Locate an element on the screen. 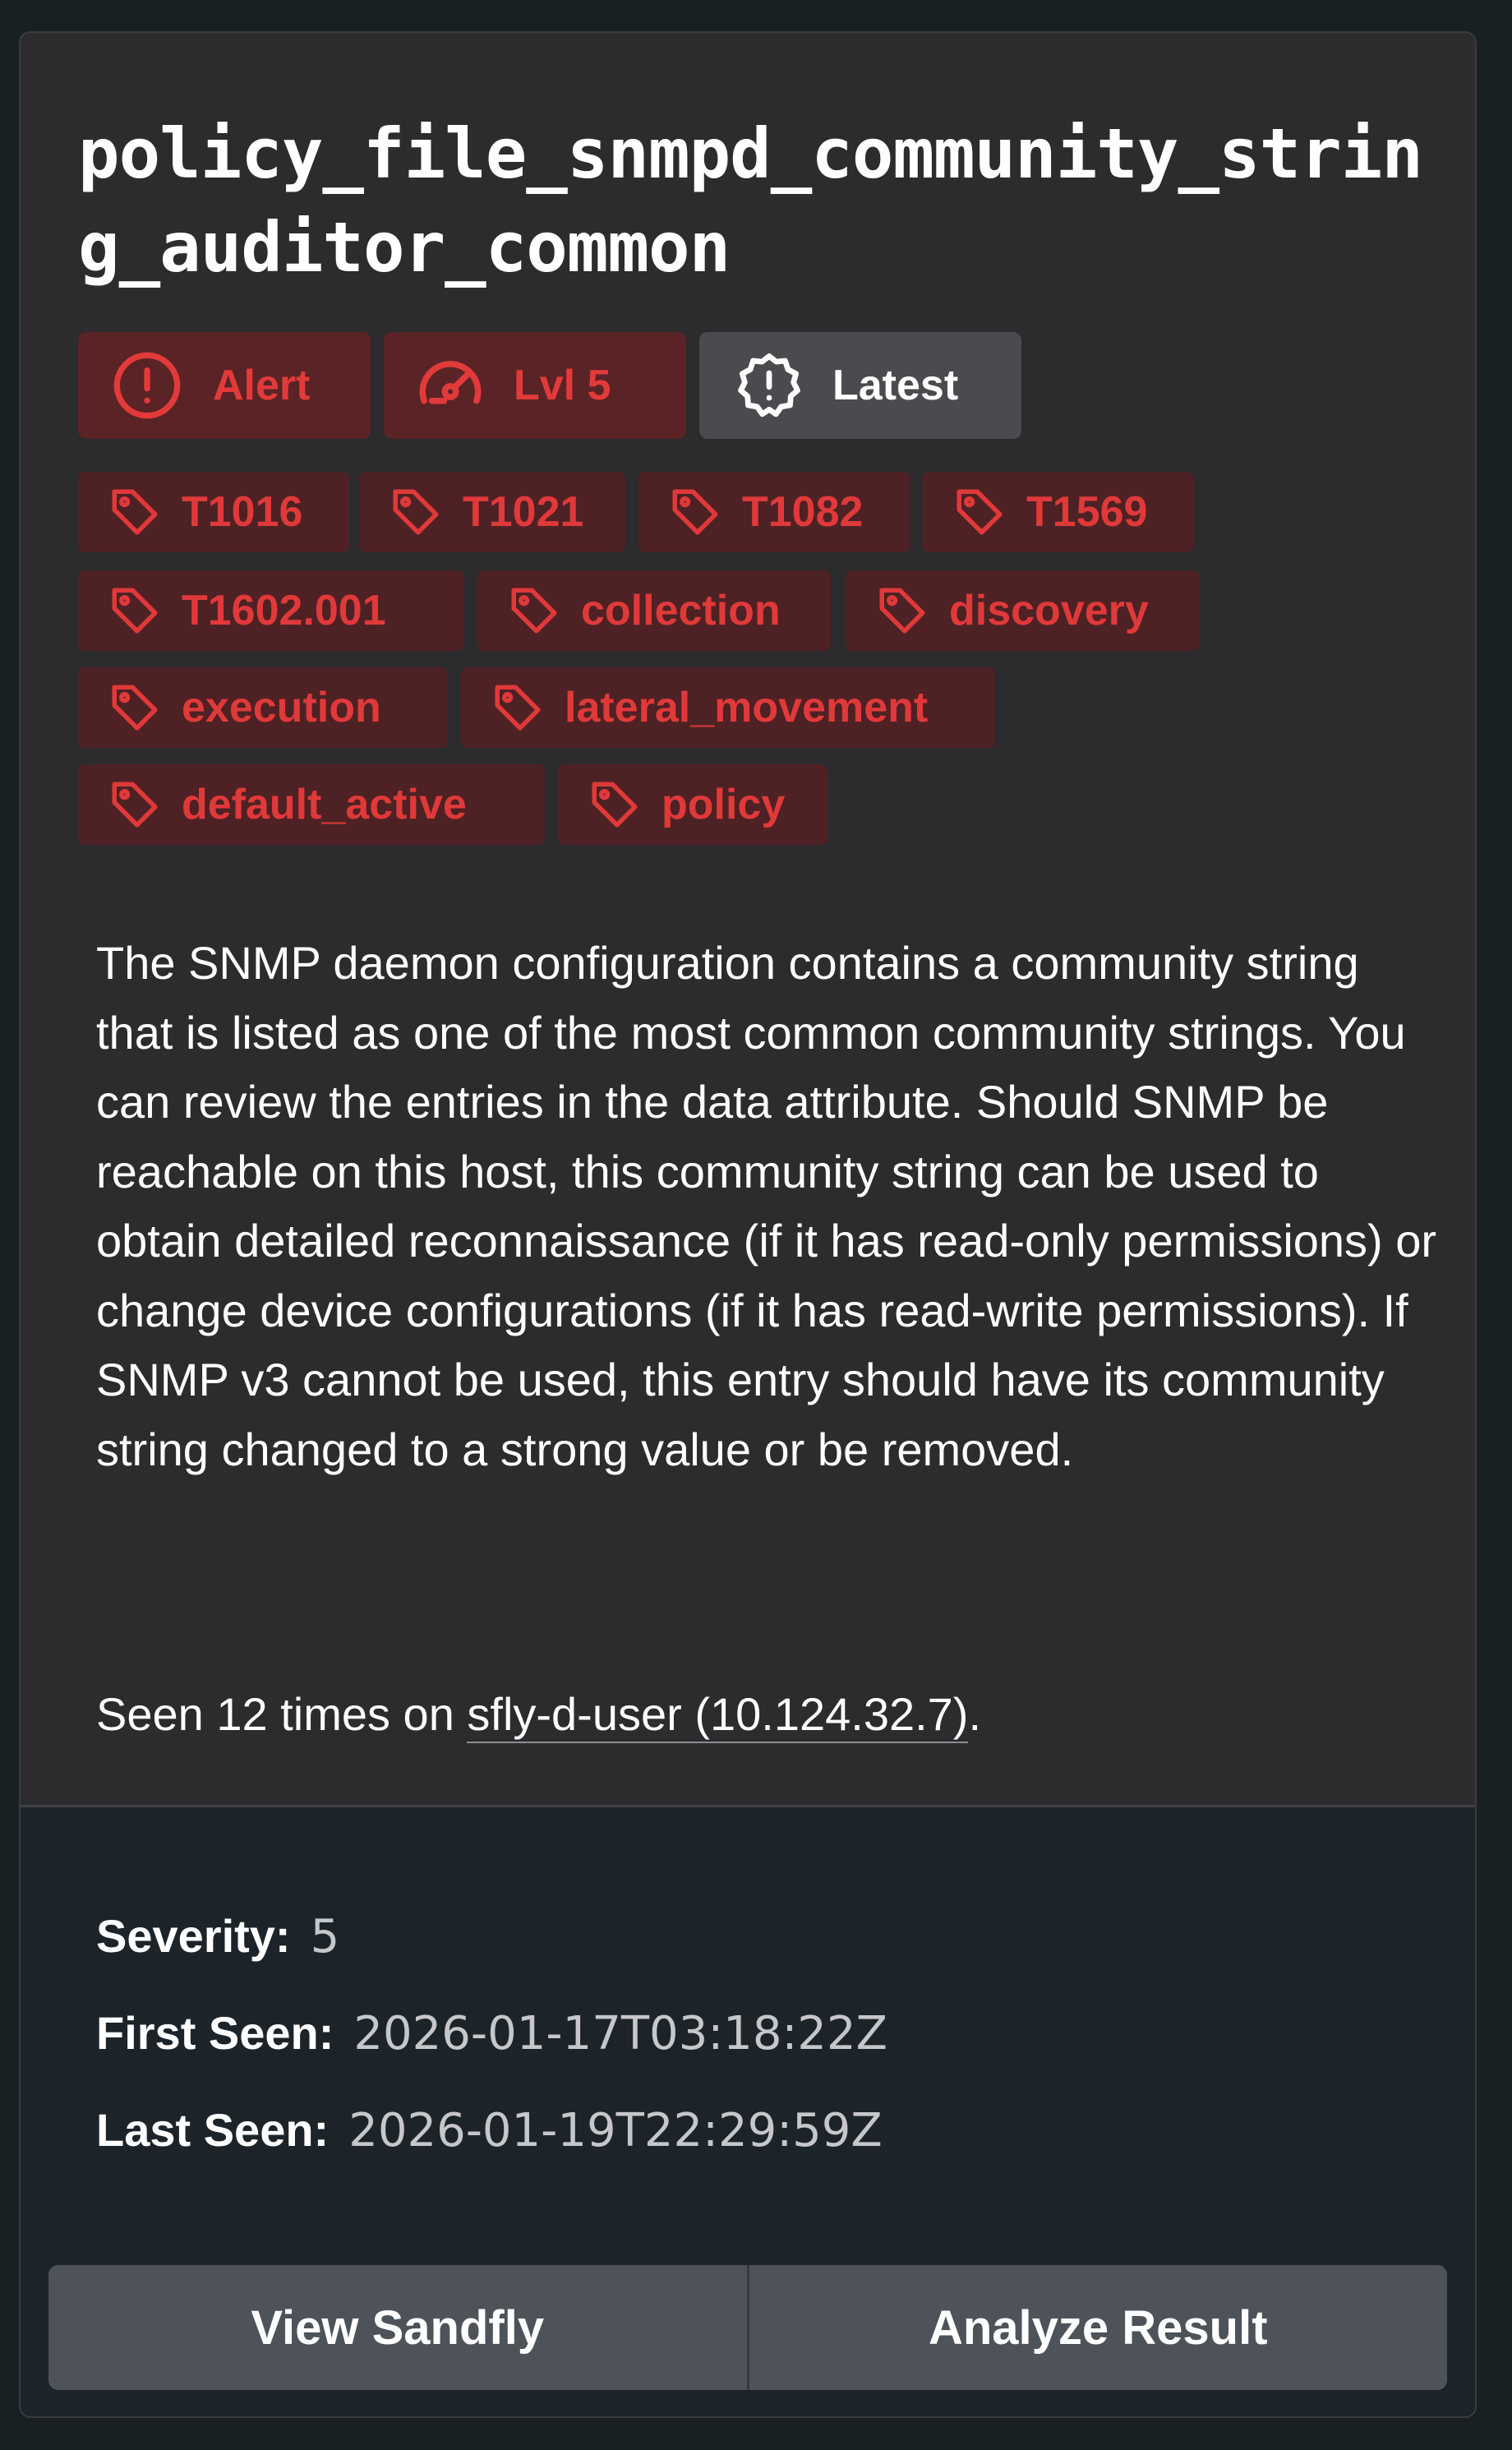 The image size is (1512, 2450). tag-label: discovery is located at coordinates (1049, 610).